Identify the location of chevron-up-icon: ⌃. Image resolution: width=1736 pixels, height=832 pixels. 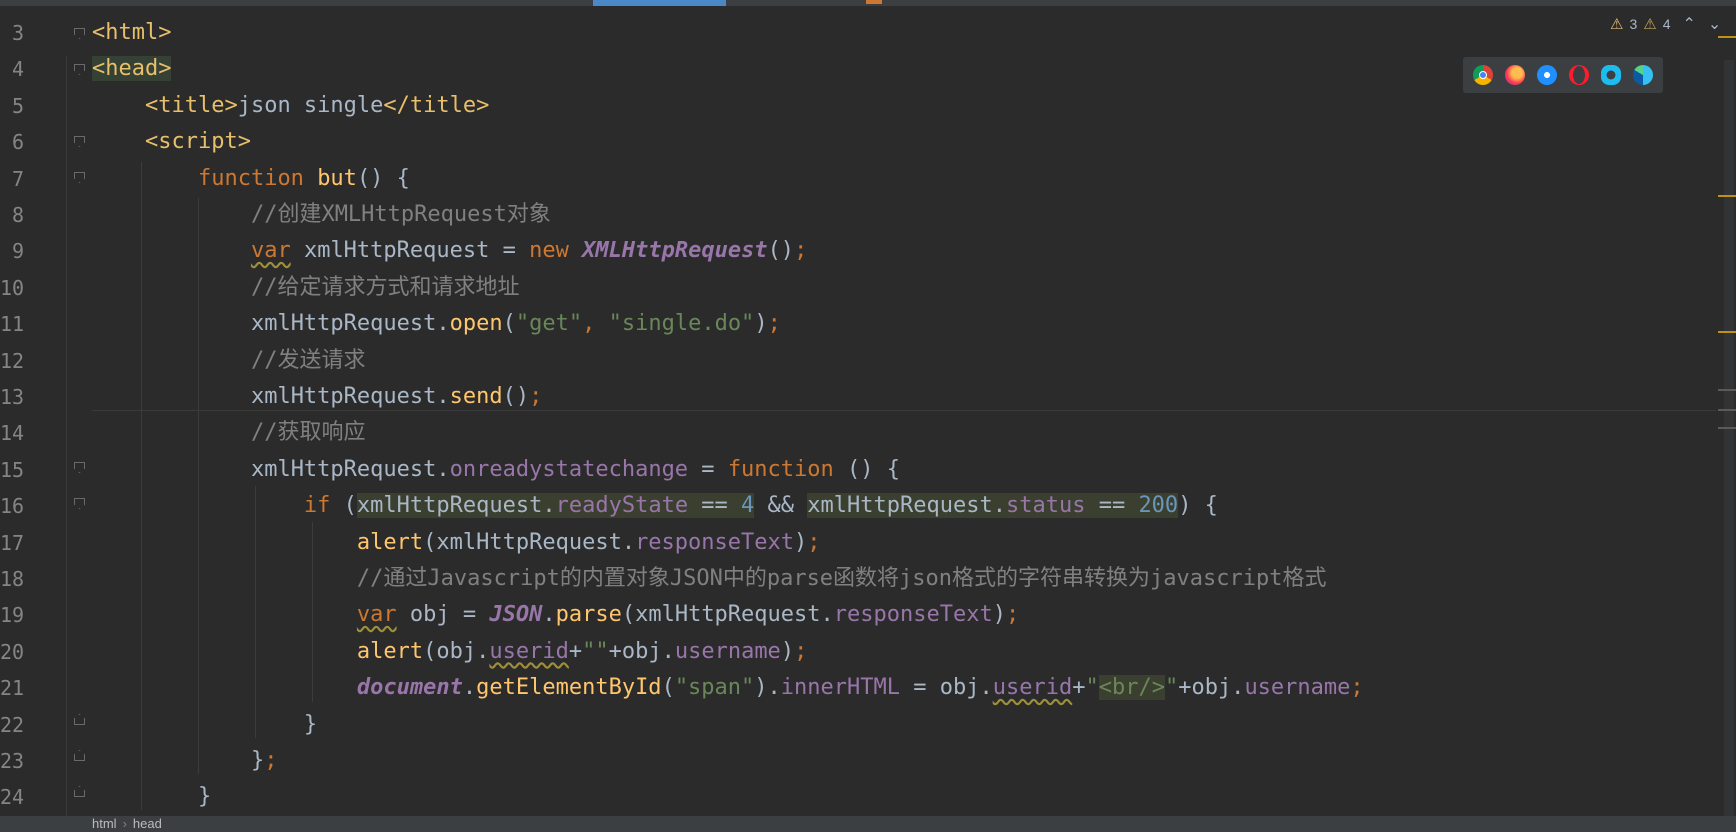
(1689, 24).